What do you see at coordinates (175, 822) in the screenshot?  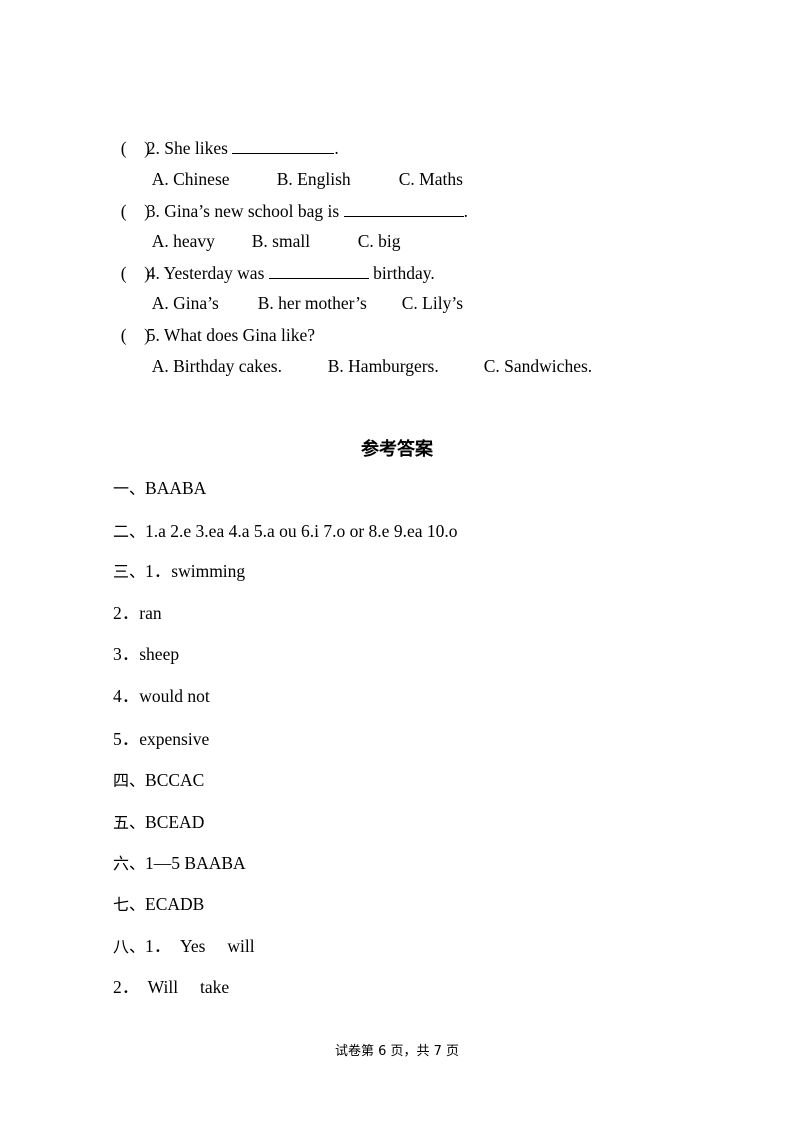 I see `answer-text: BCEAD` at bounding box center [175, 822].